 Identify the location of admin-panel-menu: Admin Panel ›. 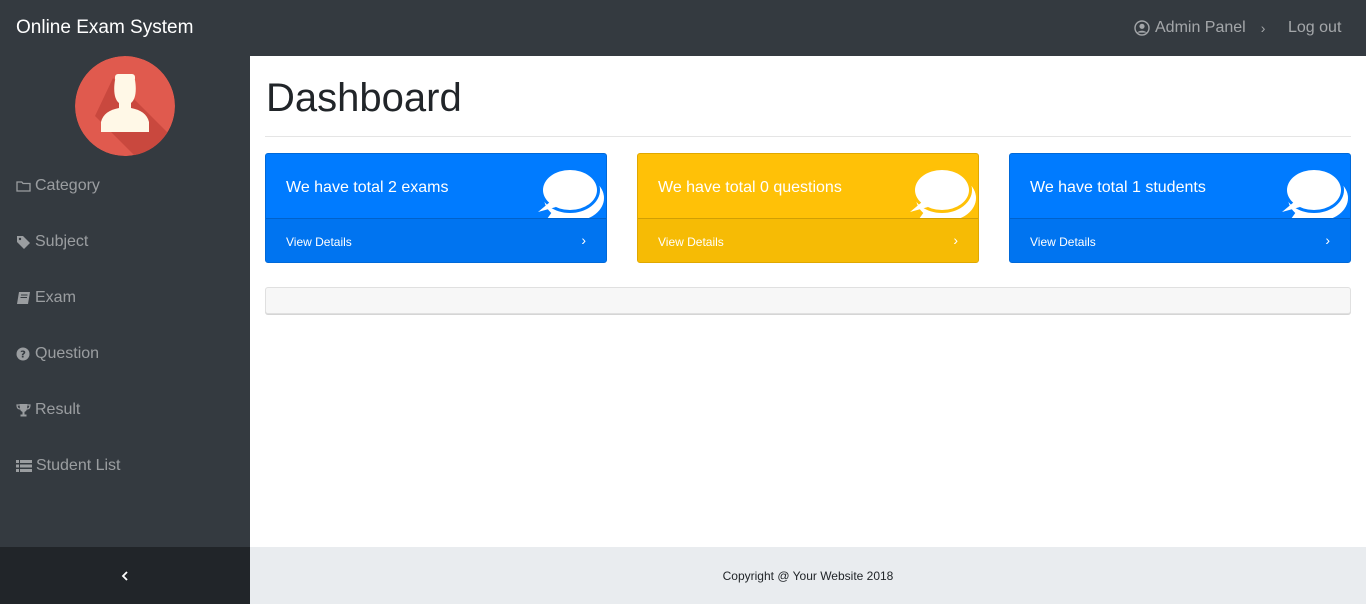
(1199, 28).